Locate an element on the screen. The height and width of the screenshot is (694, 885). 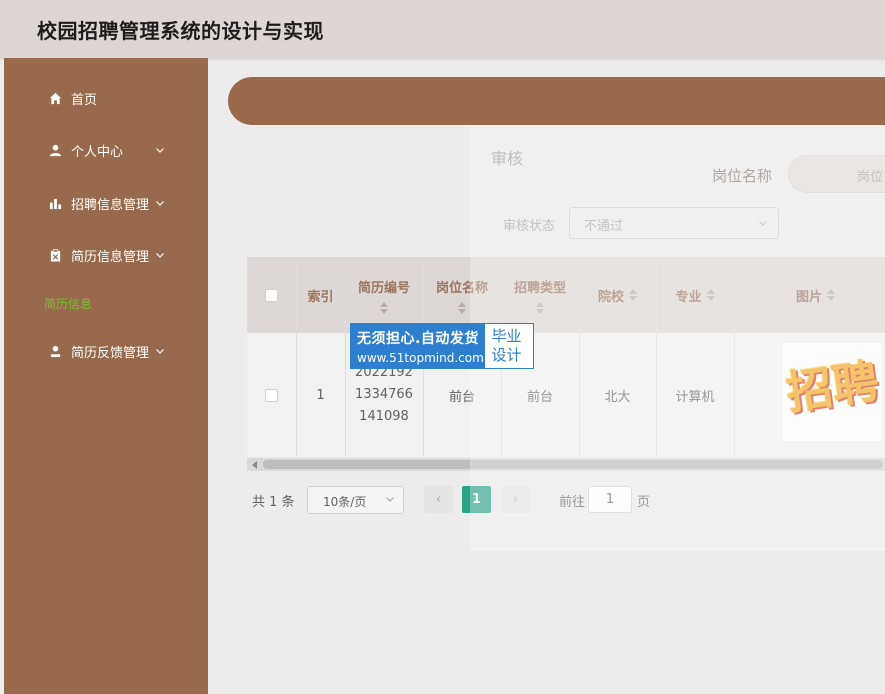
user-icon is located at coordinates (55, 150).